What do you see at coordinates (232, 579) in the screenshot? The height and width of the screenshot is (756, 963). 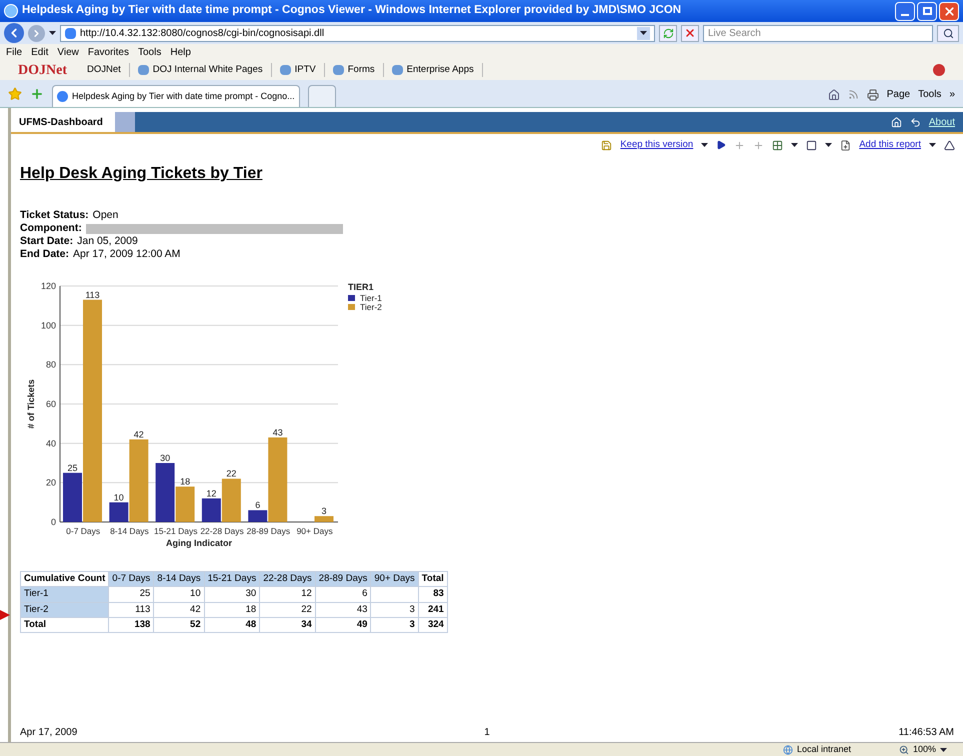 I see `column-header: 15-21 Days` at bounding box center [232, 579].